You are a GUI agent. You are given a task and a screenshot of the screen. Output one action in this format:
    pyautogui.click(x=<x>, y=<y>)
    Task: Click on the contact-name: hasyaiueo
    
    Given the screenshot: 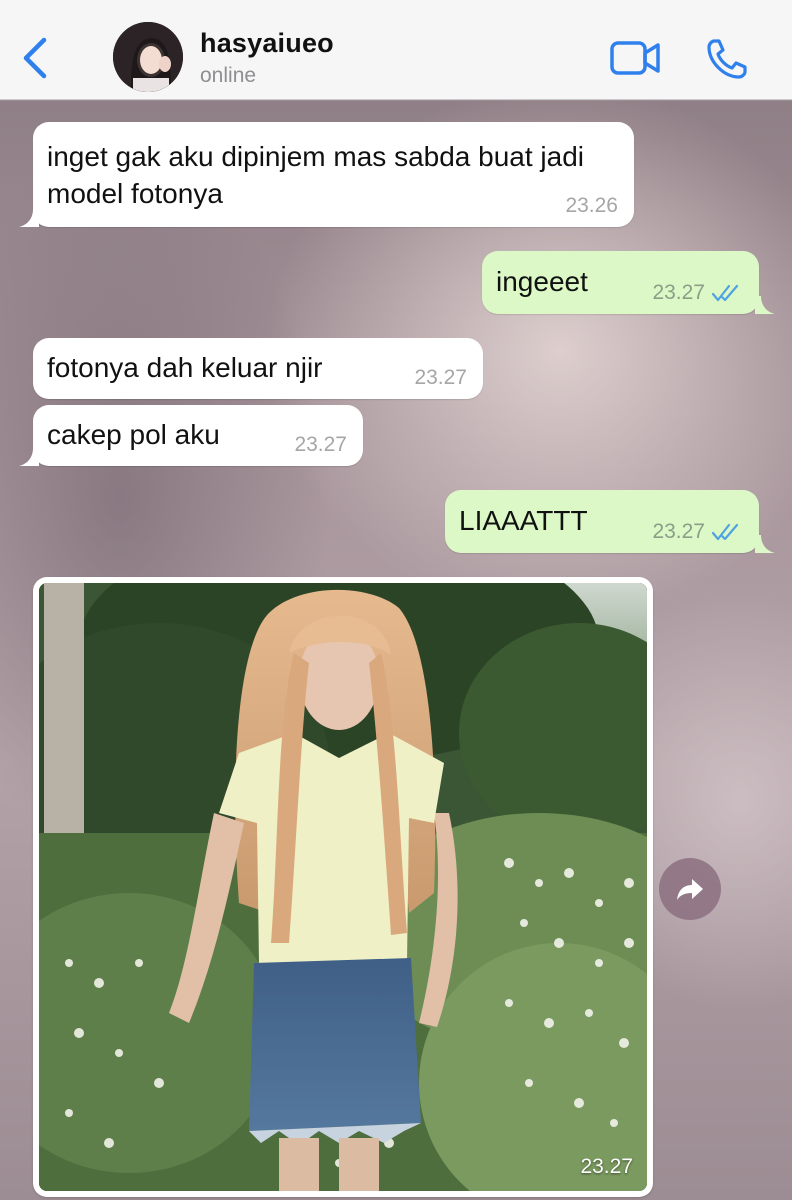 What is the action you would take?
    pyautogui.click(x=267, y=43)
    